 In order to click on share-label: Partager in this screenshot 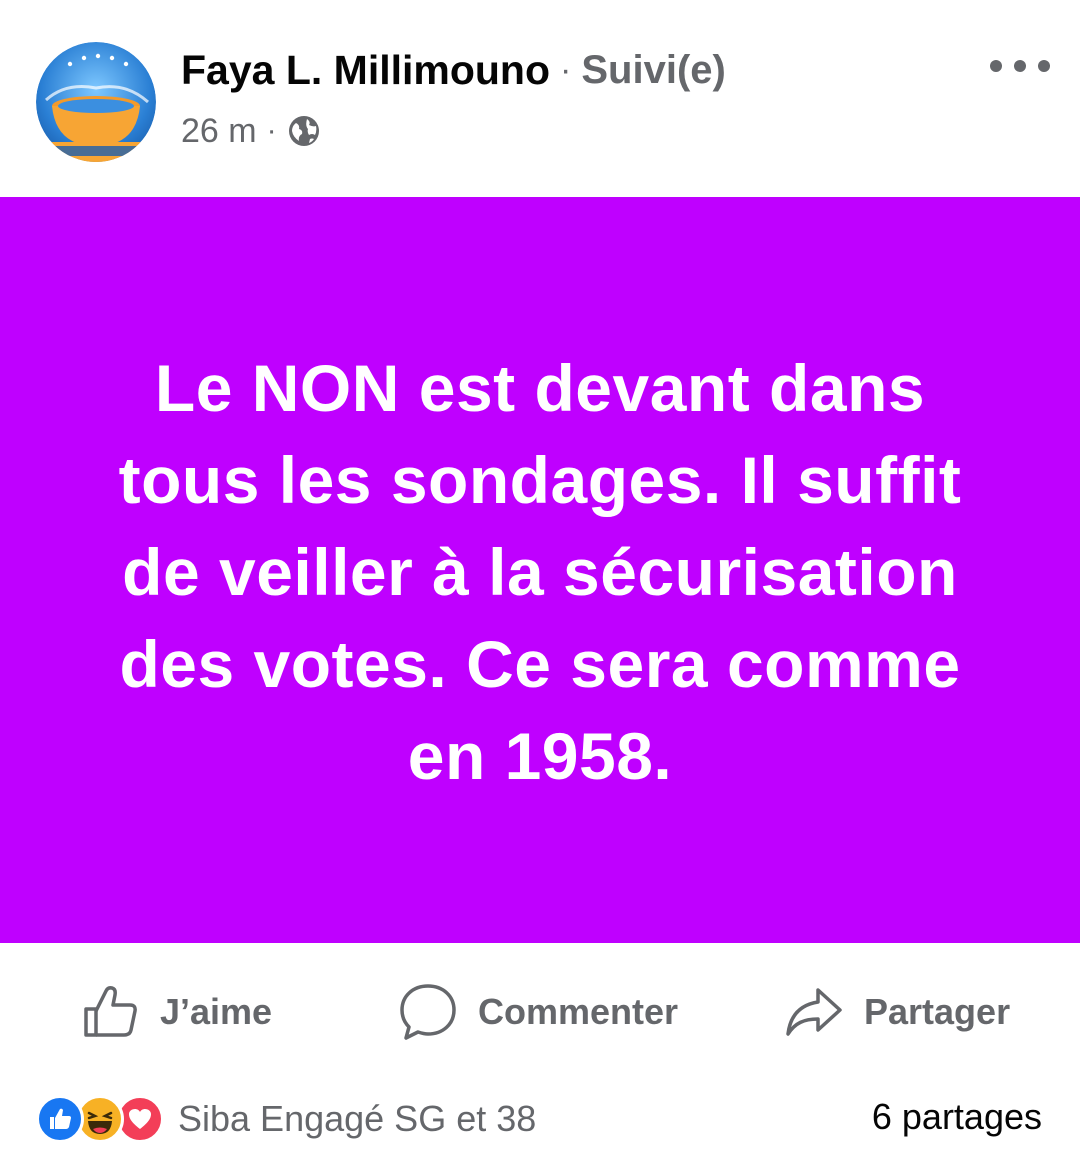, I will do `click(937, 1011)`.